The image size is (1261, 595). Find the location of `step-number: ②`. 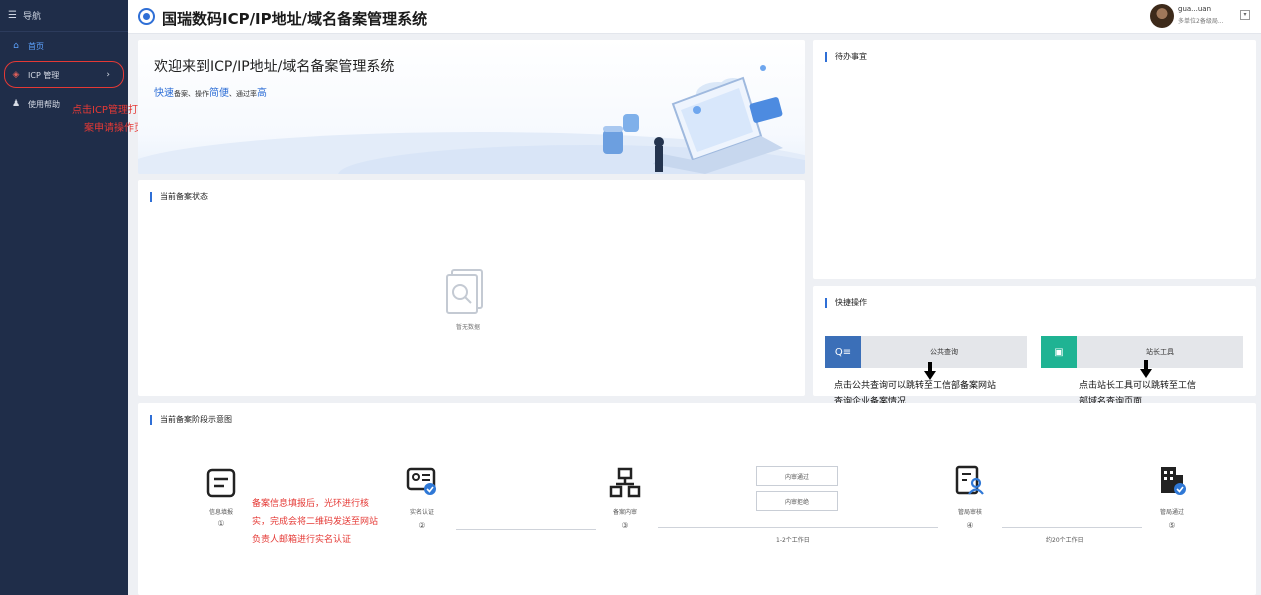

step-number: ② is located at coordinates (422, 525).